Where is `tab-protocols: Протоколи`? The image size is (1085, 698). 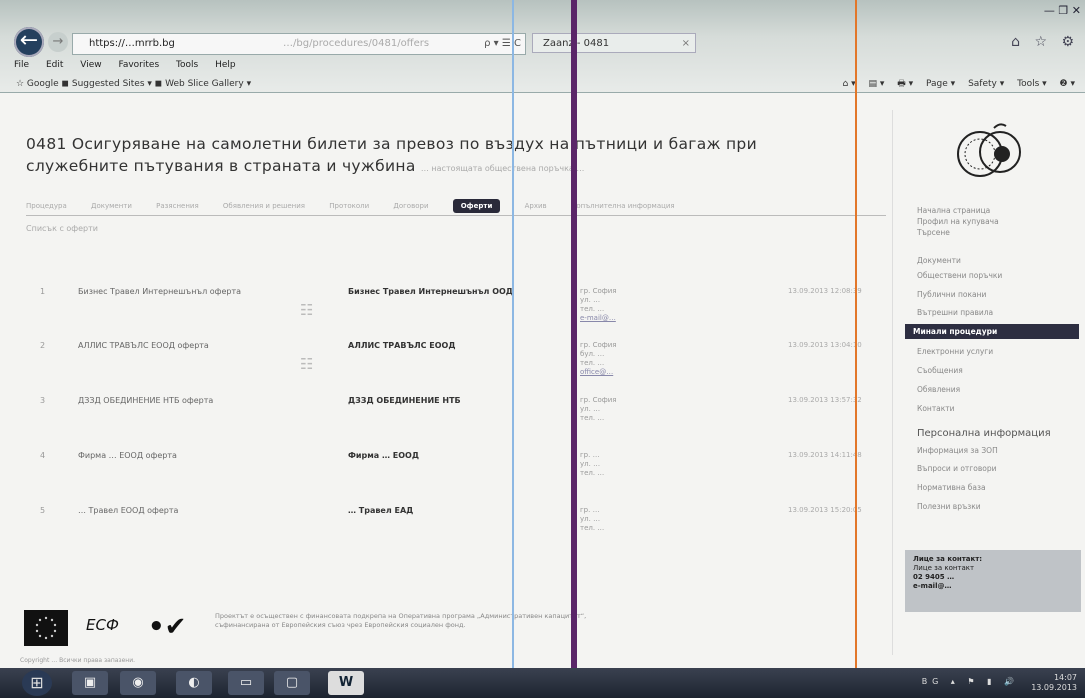 tab-protocols: Протоколи is located at coordinates (349, 206).